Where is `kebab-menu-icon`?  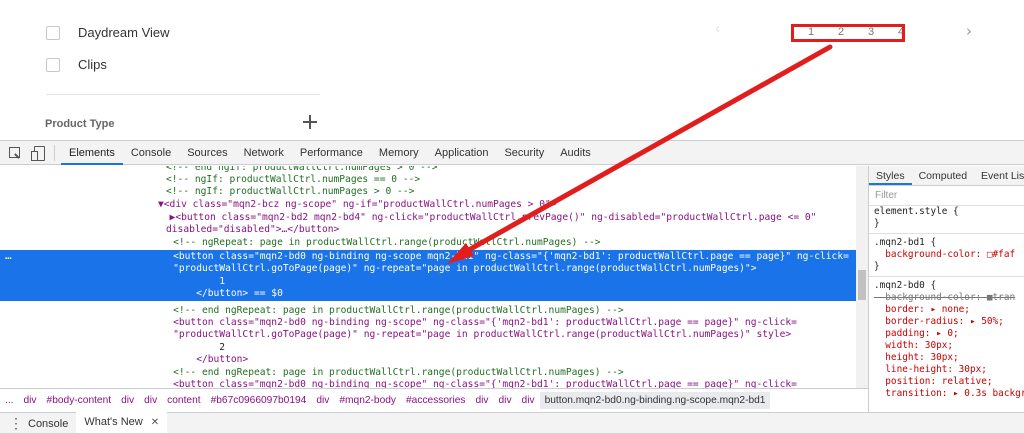
kebab-menu-icon is located at coordinates (14, 423).